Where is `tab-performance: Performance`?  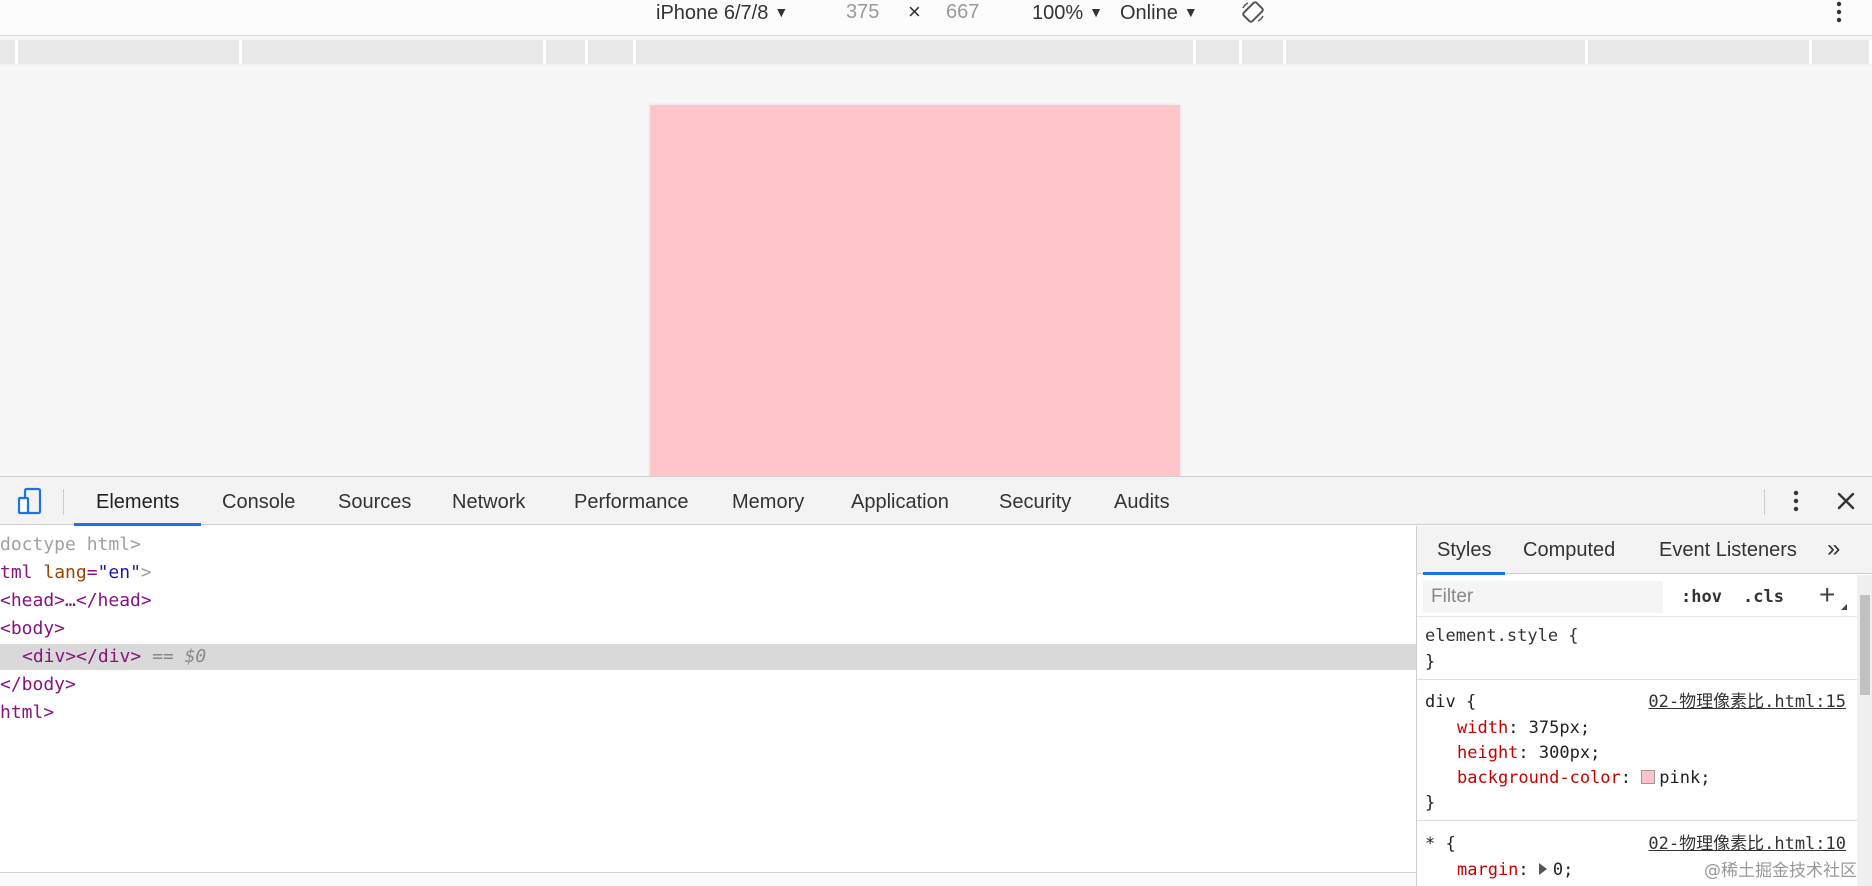 tab-performance: Performance is located at coordinates (631, 501).